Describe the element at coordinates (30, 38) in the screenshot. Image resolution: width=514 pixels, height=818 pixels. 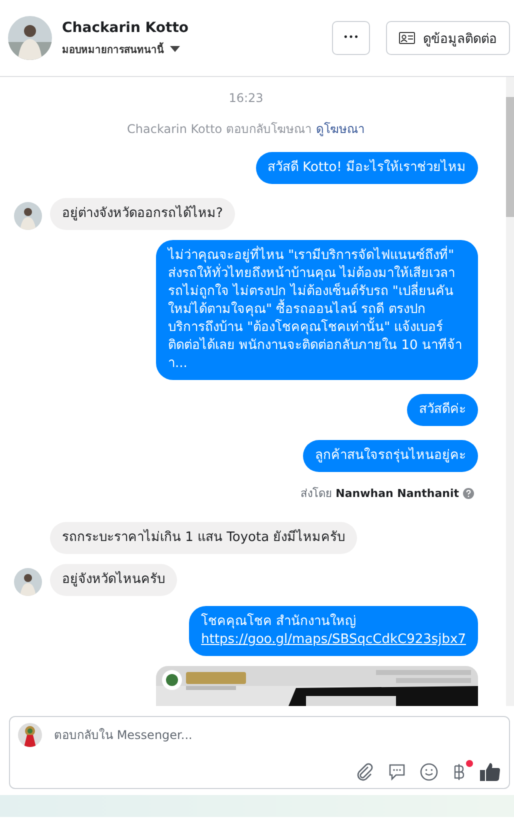
I see `profile-avatar` at that location.